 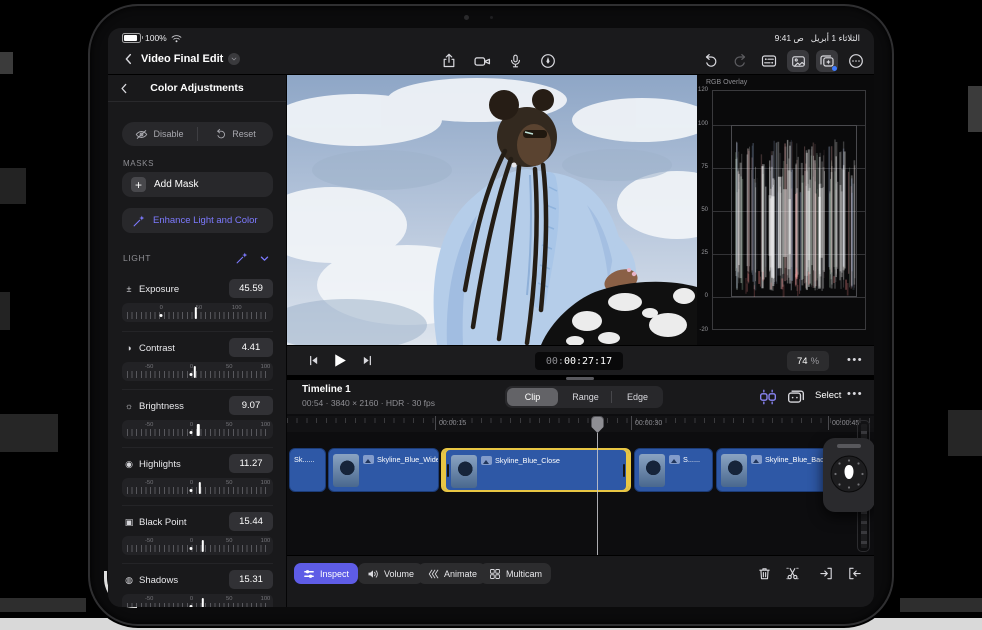 I want to click on skip-to-end-button, so click(x=367, y=363).